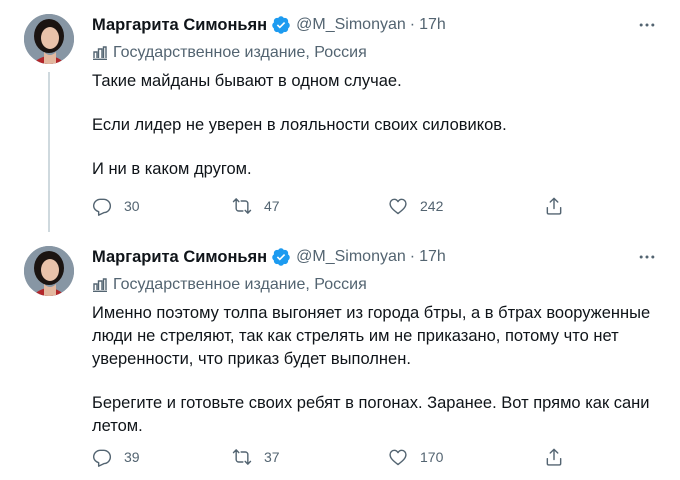  I want to click on reply-button: 30, so click(116, 206).